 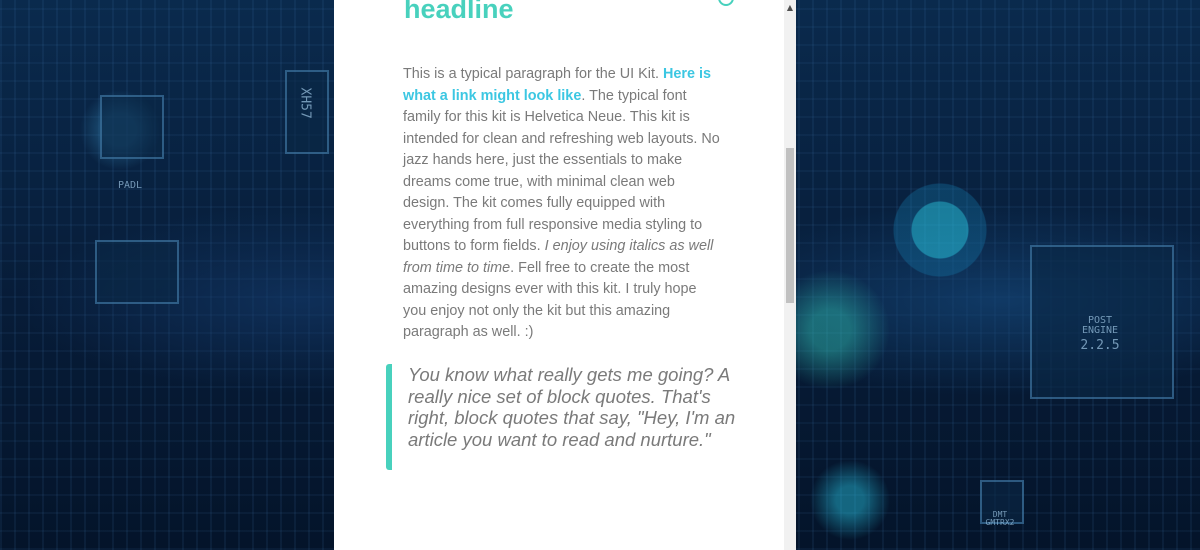 I want to click on vertical-scrollbar: ▲, so click(x=790, y=275).